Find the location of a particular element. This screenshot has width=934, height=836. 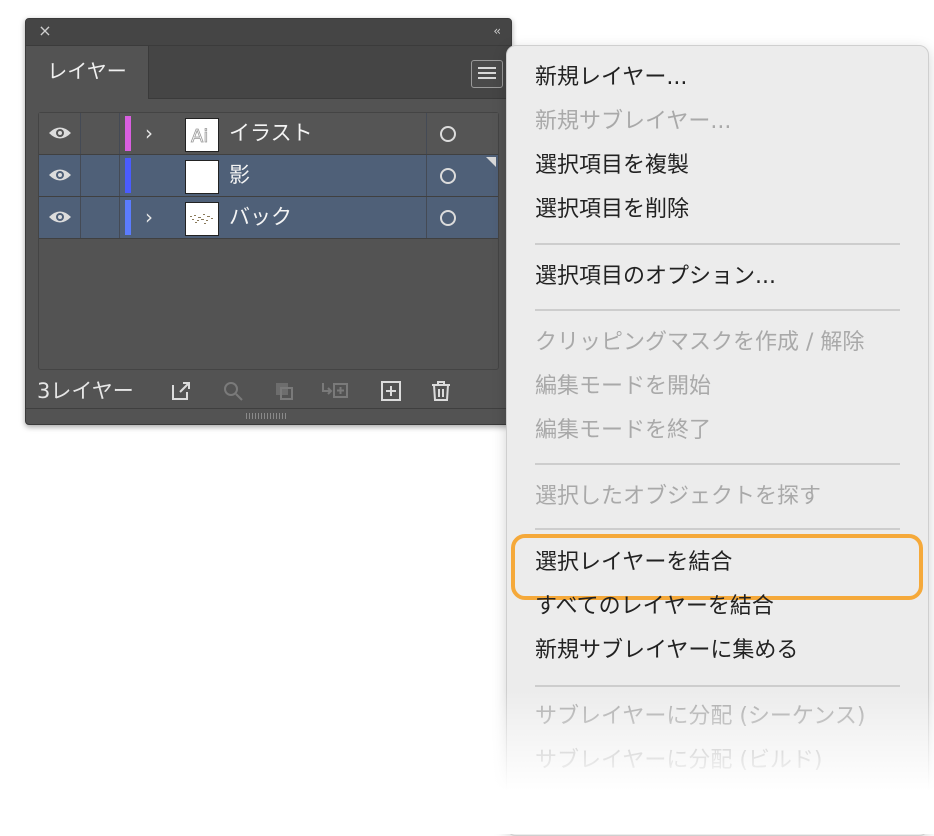

pattern-thumb-icon is located at coordinates (201, 219).